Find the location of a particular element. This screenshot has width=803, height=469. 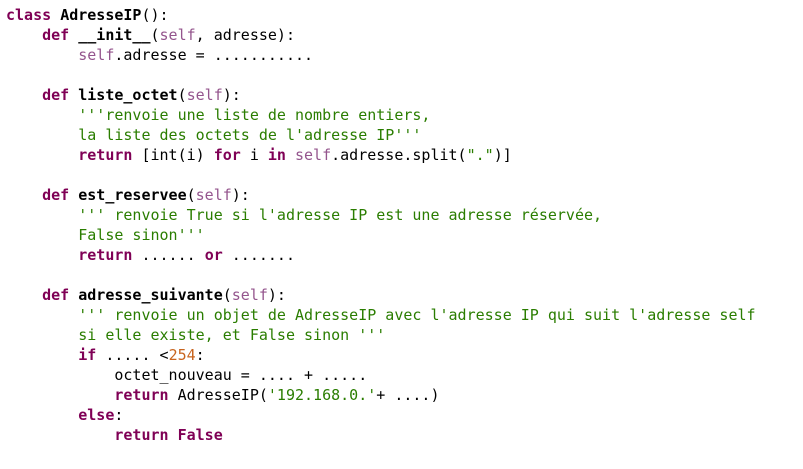

function-name-adresse-suivante: adresse_suivante is located at coordinates (150, 295).